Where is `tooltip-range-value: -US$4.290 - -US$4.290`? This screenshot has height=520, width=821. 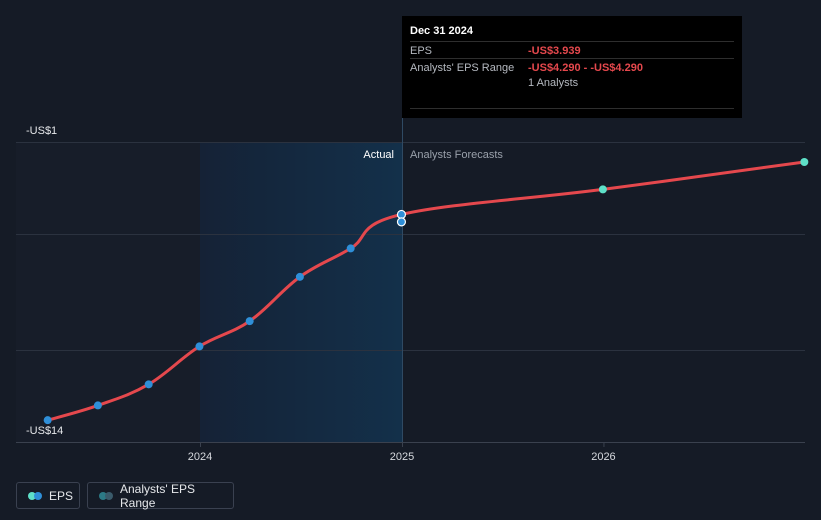
tooltip-range-value: -US$4.290 - -US$4.290 is located at coordinates (585, 68).